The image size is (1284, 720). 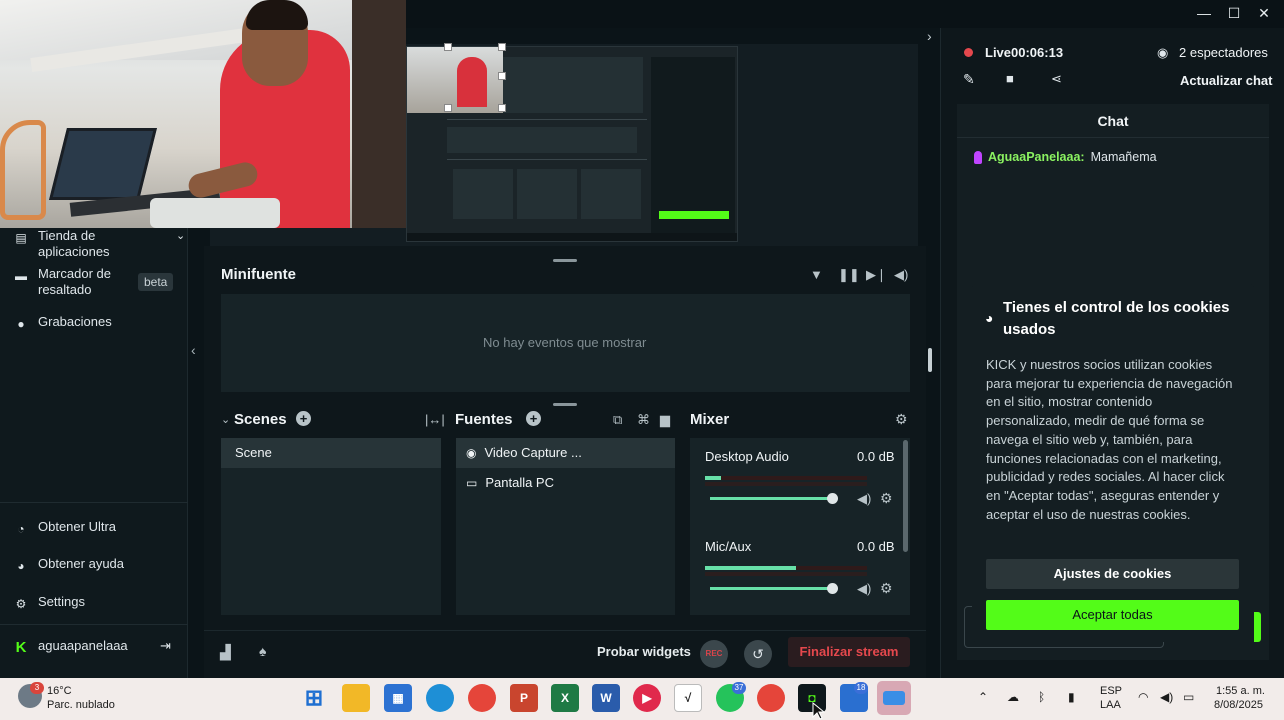 What do you see at coordinates (849, 652) in the screenshot?
I see `end-stream-button: Finalizar stream` at bounding box center [849, 652].